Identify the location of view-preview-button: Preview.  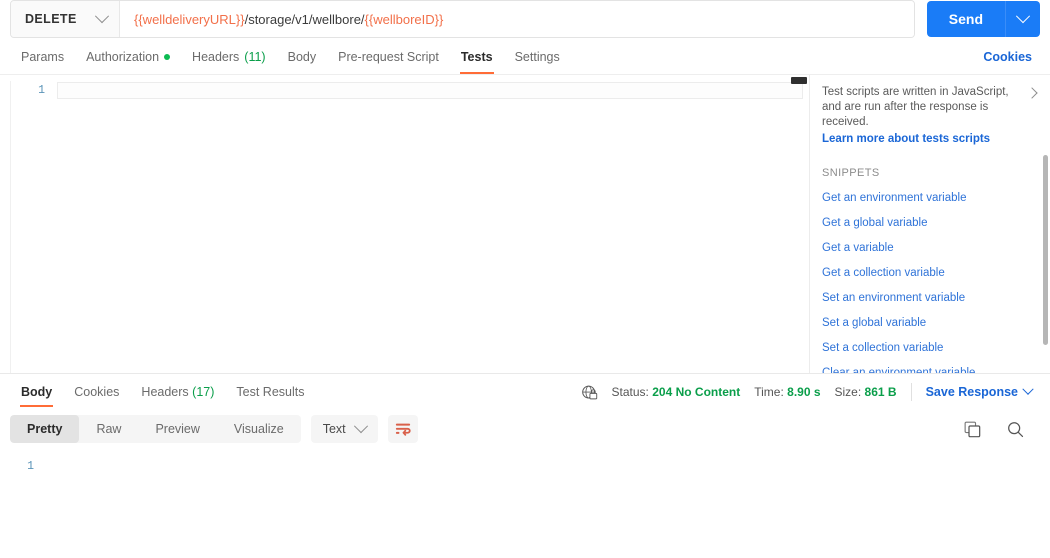
(177, 429).